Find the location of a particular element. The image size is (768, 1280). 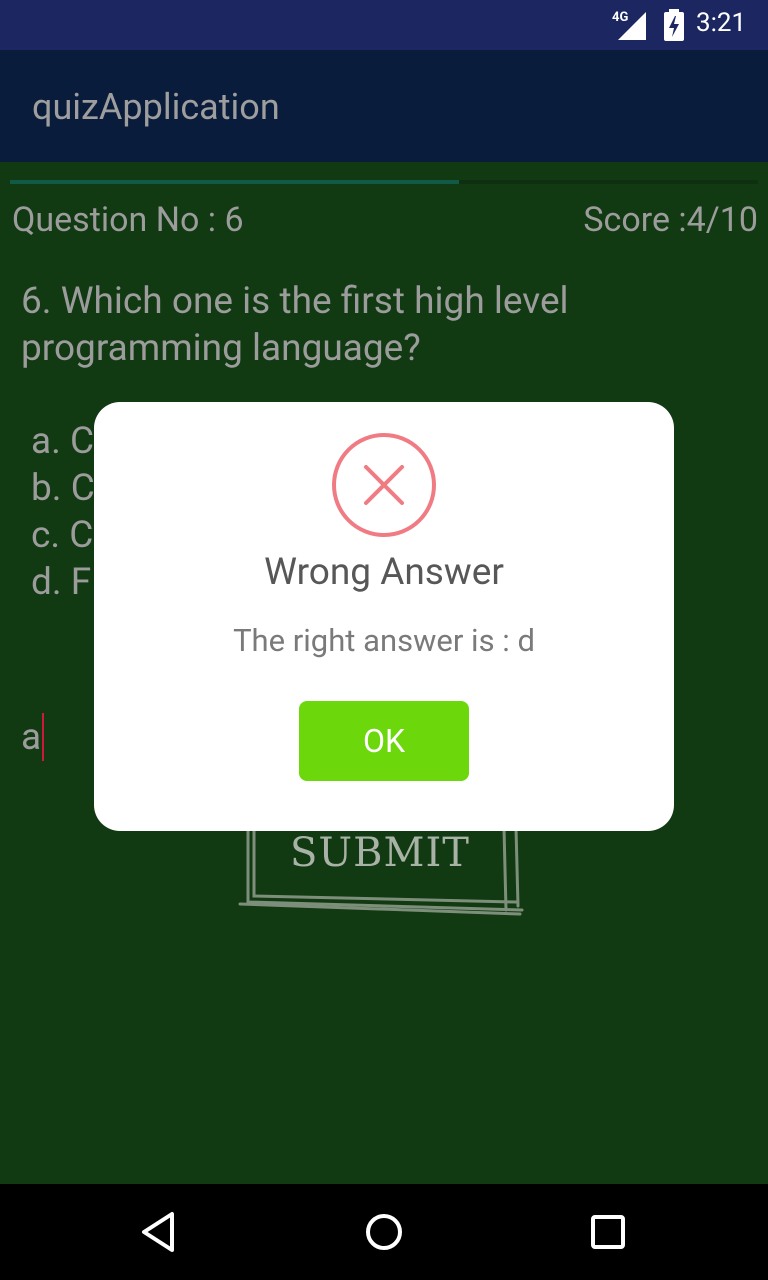

error-x-icon is located at coordinates (384, 485).